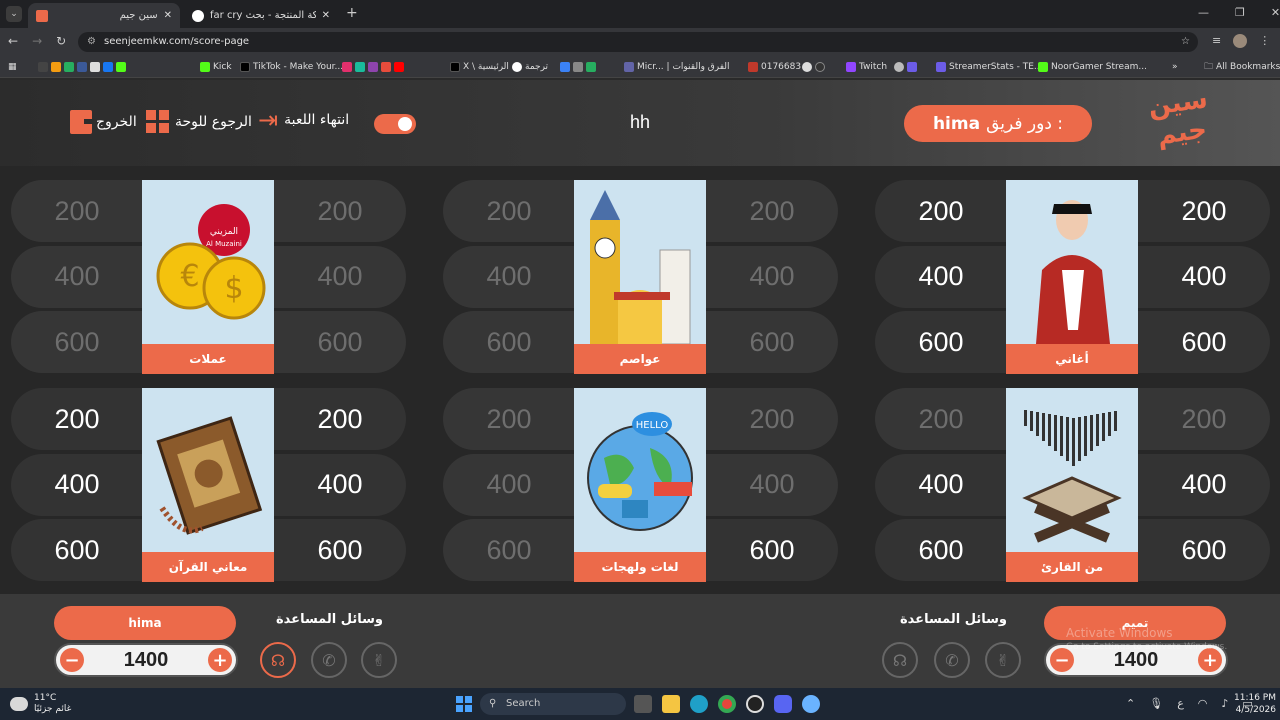  What do you see at coordinates (1185, 42) in the screenshot?
I see `bookmark-star-icon: ☆` at bounding box center [1185, 42].